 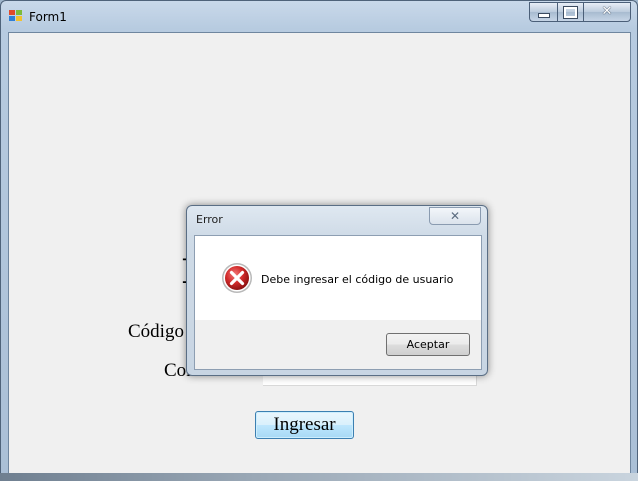 I want to click on caption-buttons: ✕, so click(x=580, y=12).